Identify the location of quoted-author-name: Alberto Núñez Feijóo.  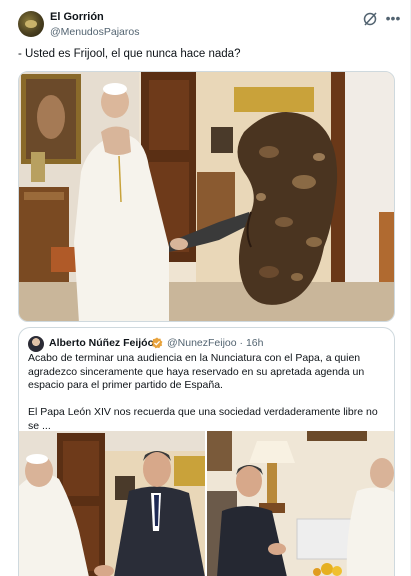
(101, 343).